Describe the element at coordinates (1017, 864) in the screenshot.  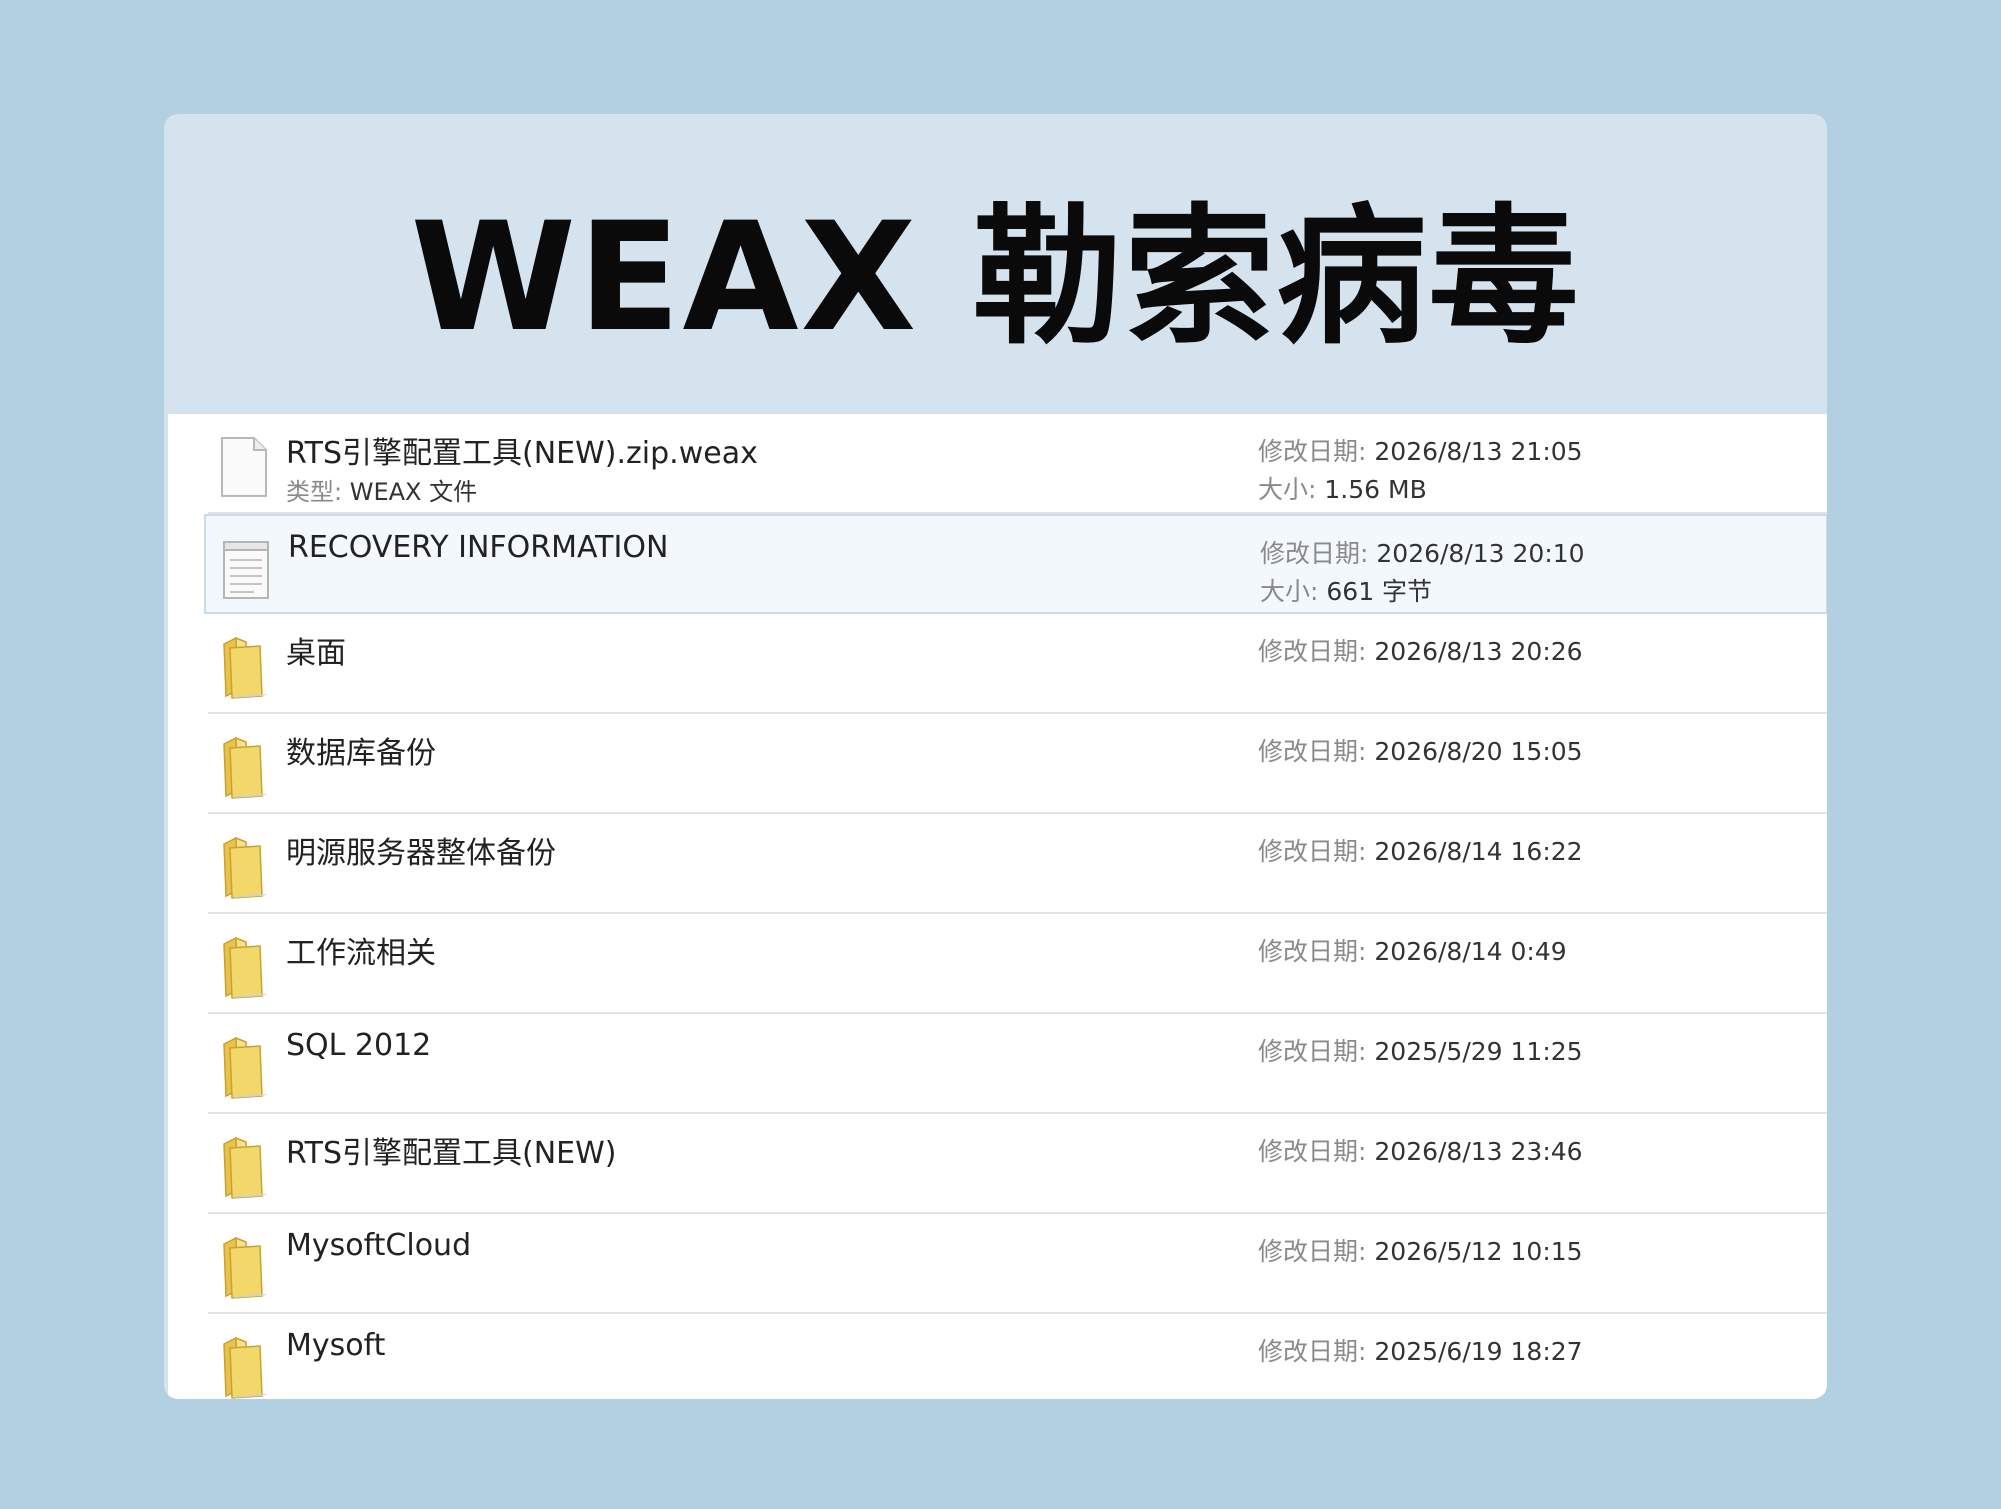
I see `folder-row-server-backup: 明源服务器整体备份 修改日期: 2026/8/14 16:22` at that location.